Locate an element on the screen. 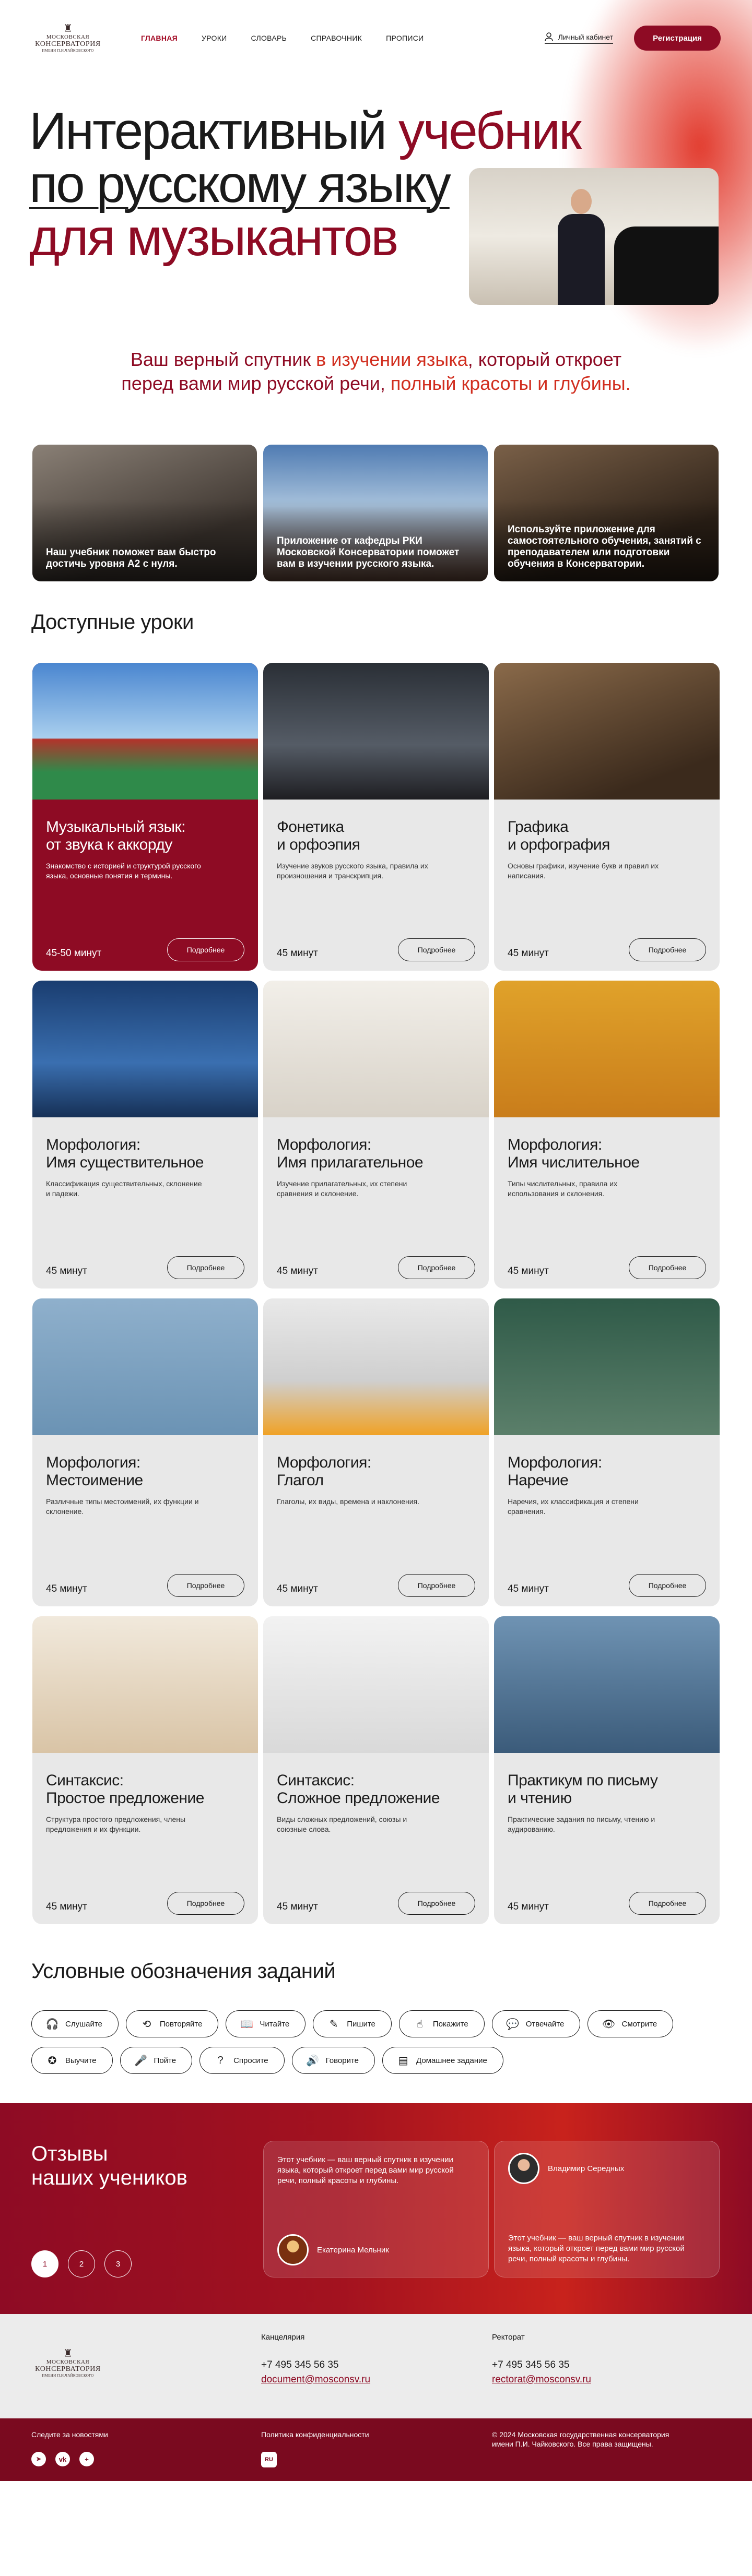  language-badge: RU is located at coordinates (269, 2459).